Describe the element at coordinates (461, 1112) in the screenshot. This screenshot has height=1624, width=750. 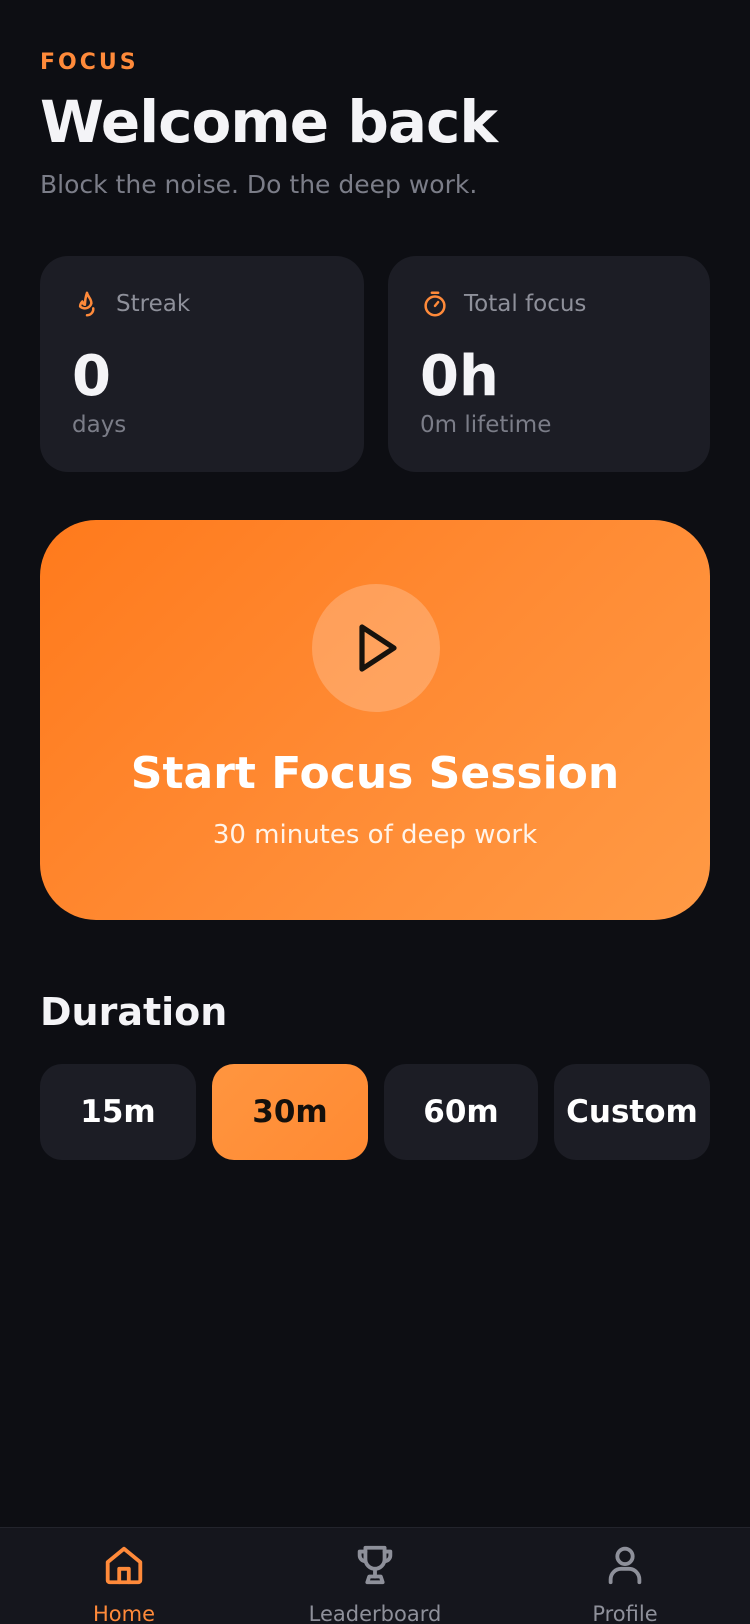
I see `duration-60m-button: 60m` at that location.